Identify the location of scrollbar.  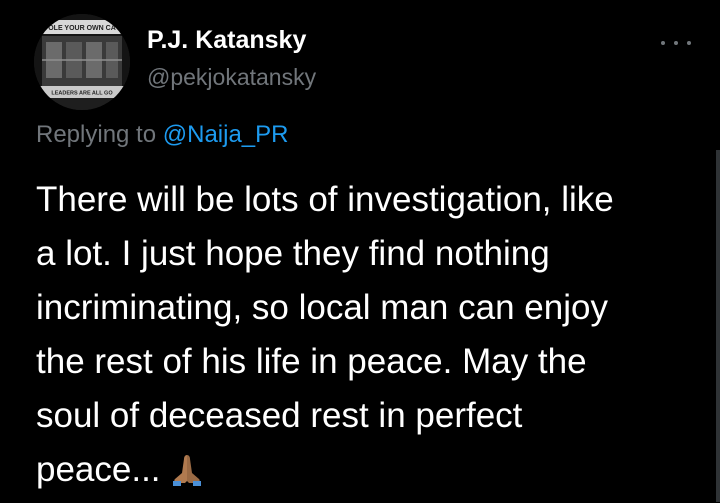
(718, 326).